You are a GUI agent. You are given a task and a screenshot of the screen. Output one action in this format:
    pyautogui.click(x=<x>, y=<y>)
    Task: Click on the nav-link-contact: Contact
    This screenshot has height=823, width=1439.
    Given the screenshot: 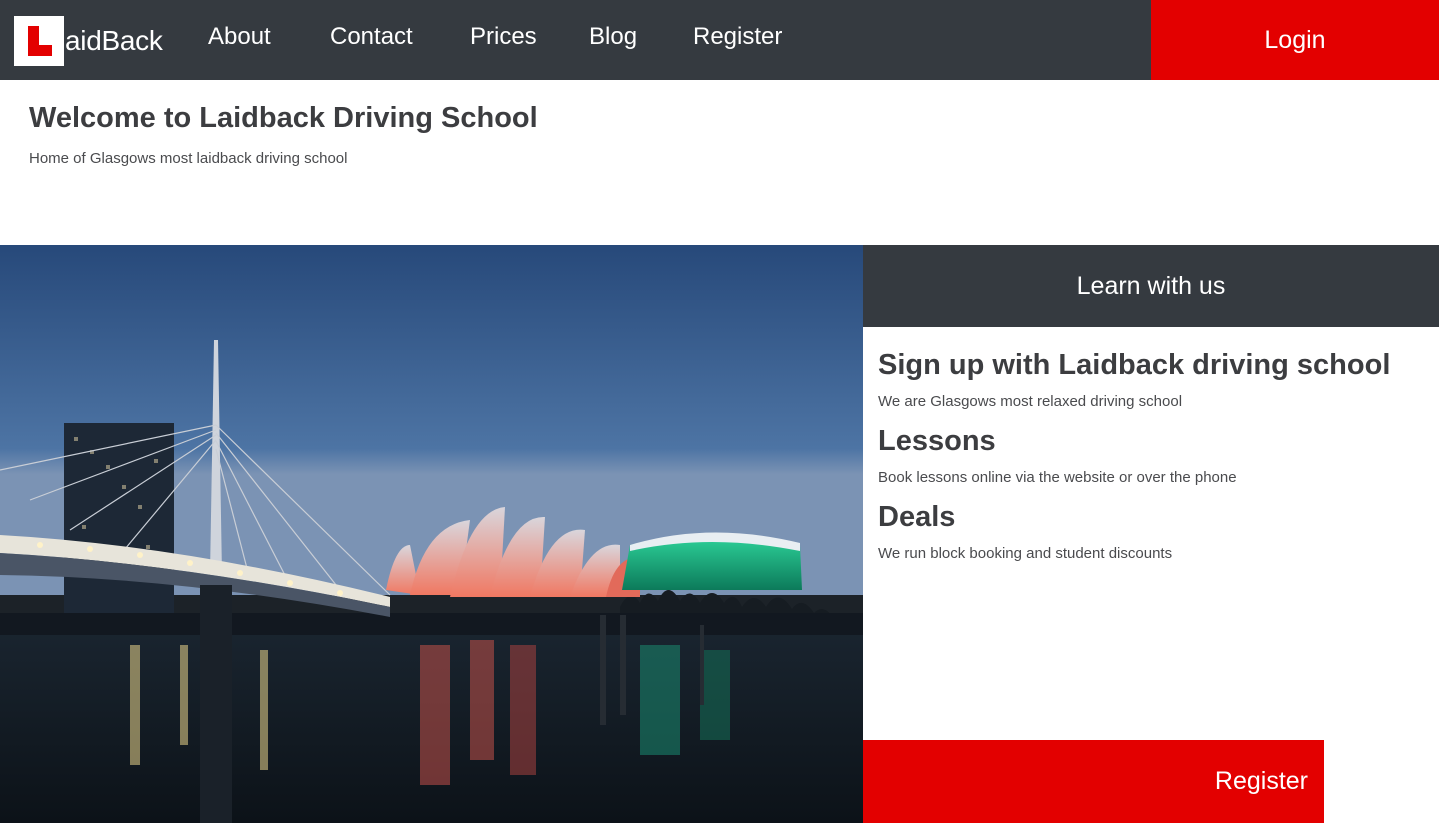 What is the action you would take?
    pyautogui.click(x=371, y=37)
    